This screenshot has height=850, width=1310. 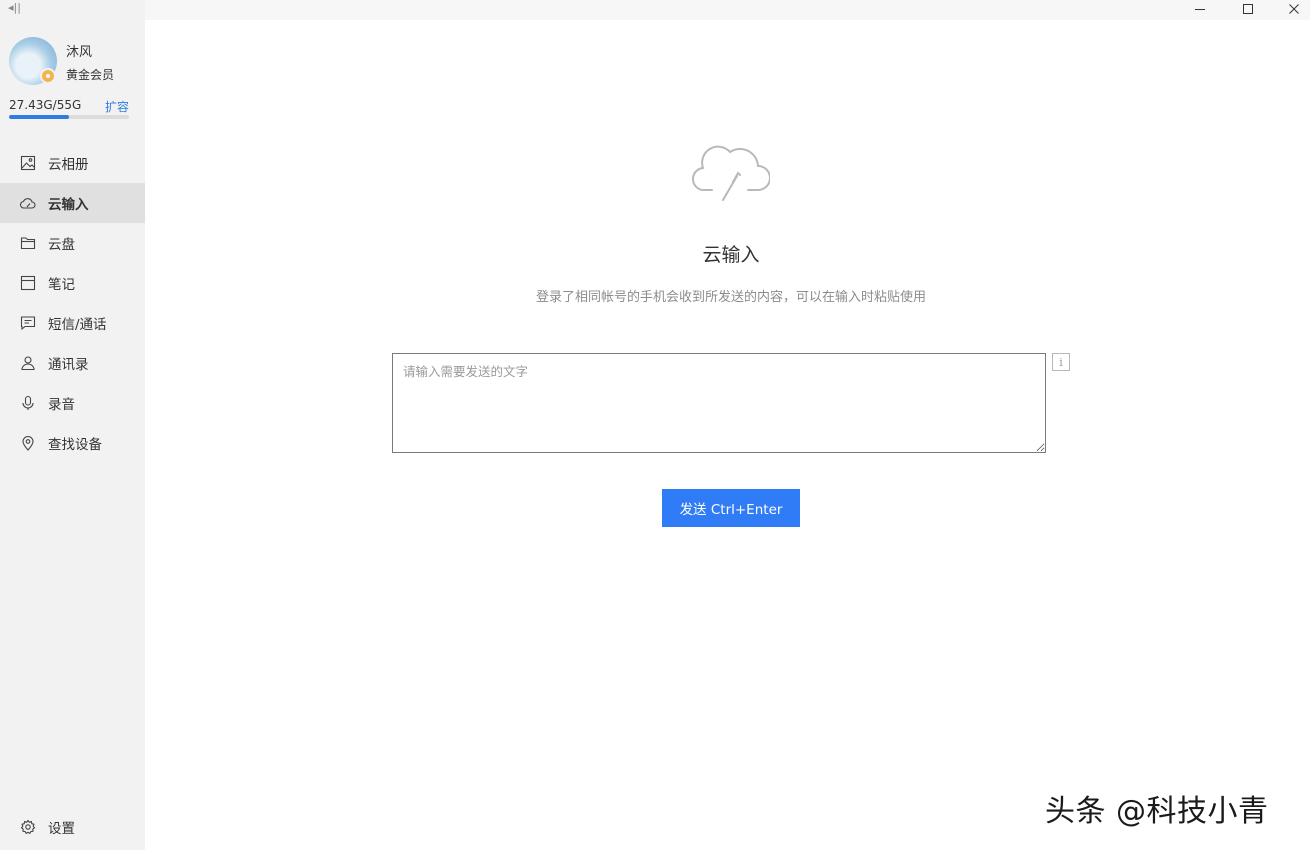 What do you see at coordinates (28, 827) in the screenshot?
I see `gear-icon` at bounding box center [28, 827].